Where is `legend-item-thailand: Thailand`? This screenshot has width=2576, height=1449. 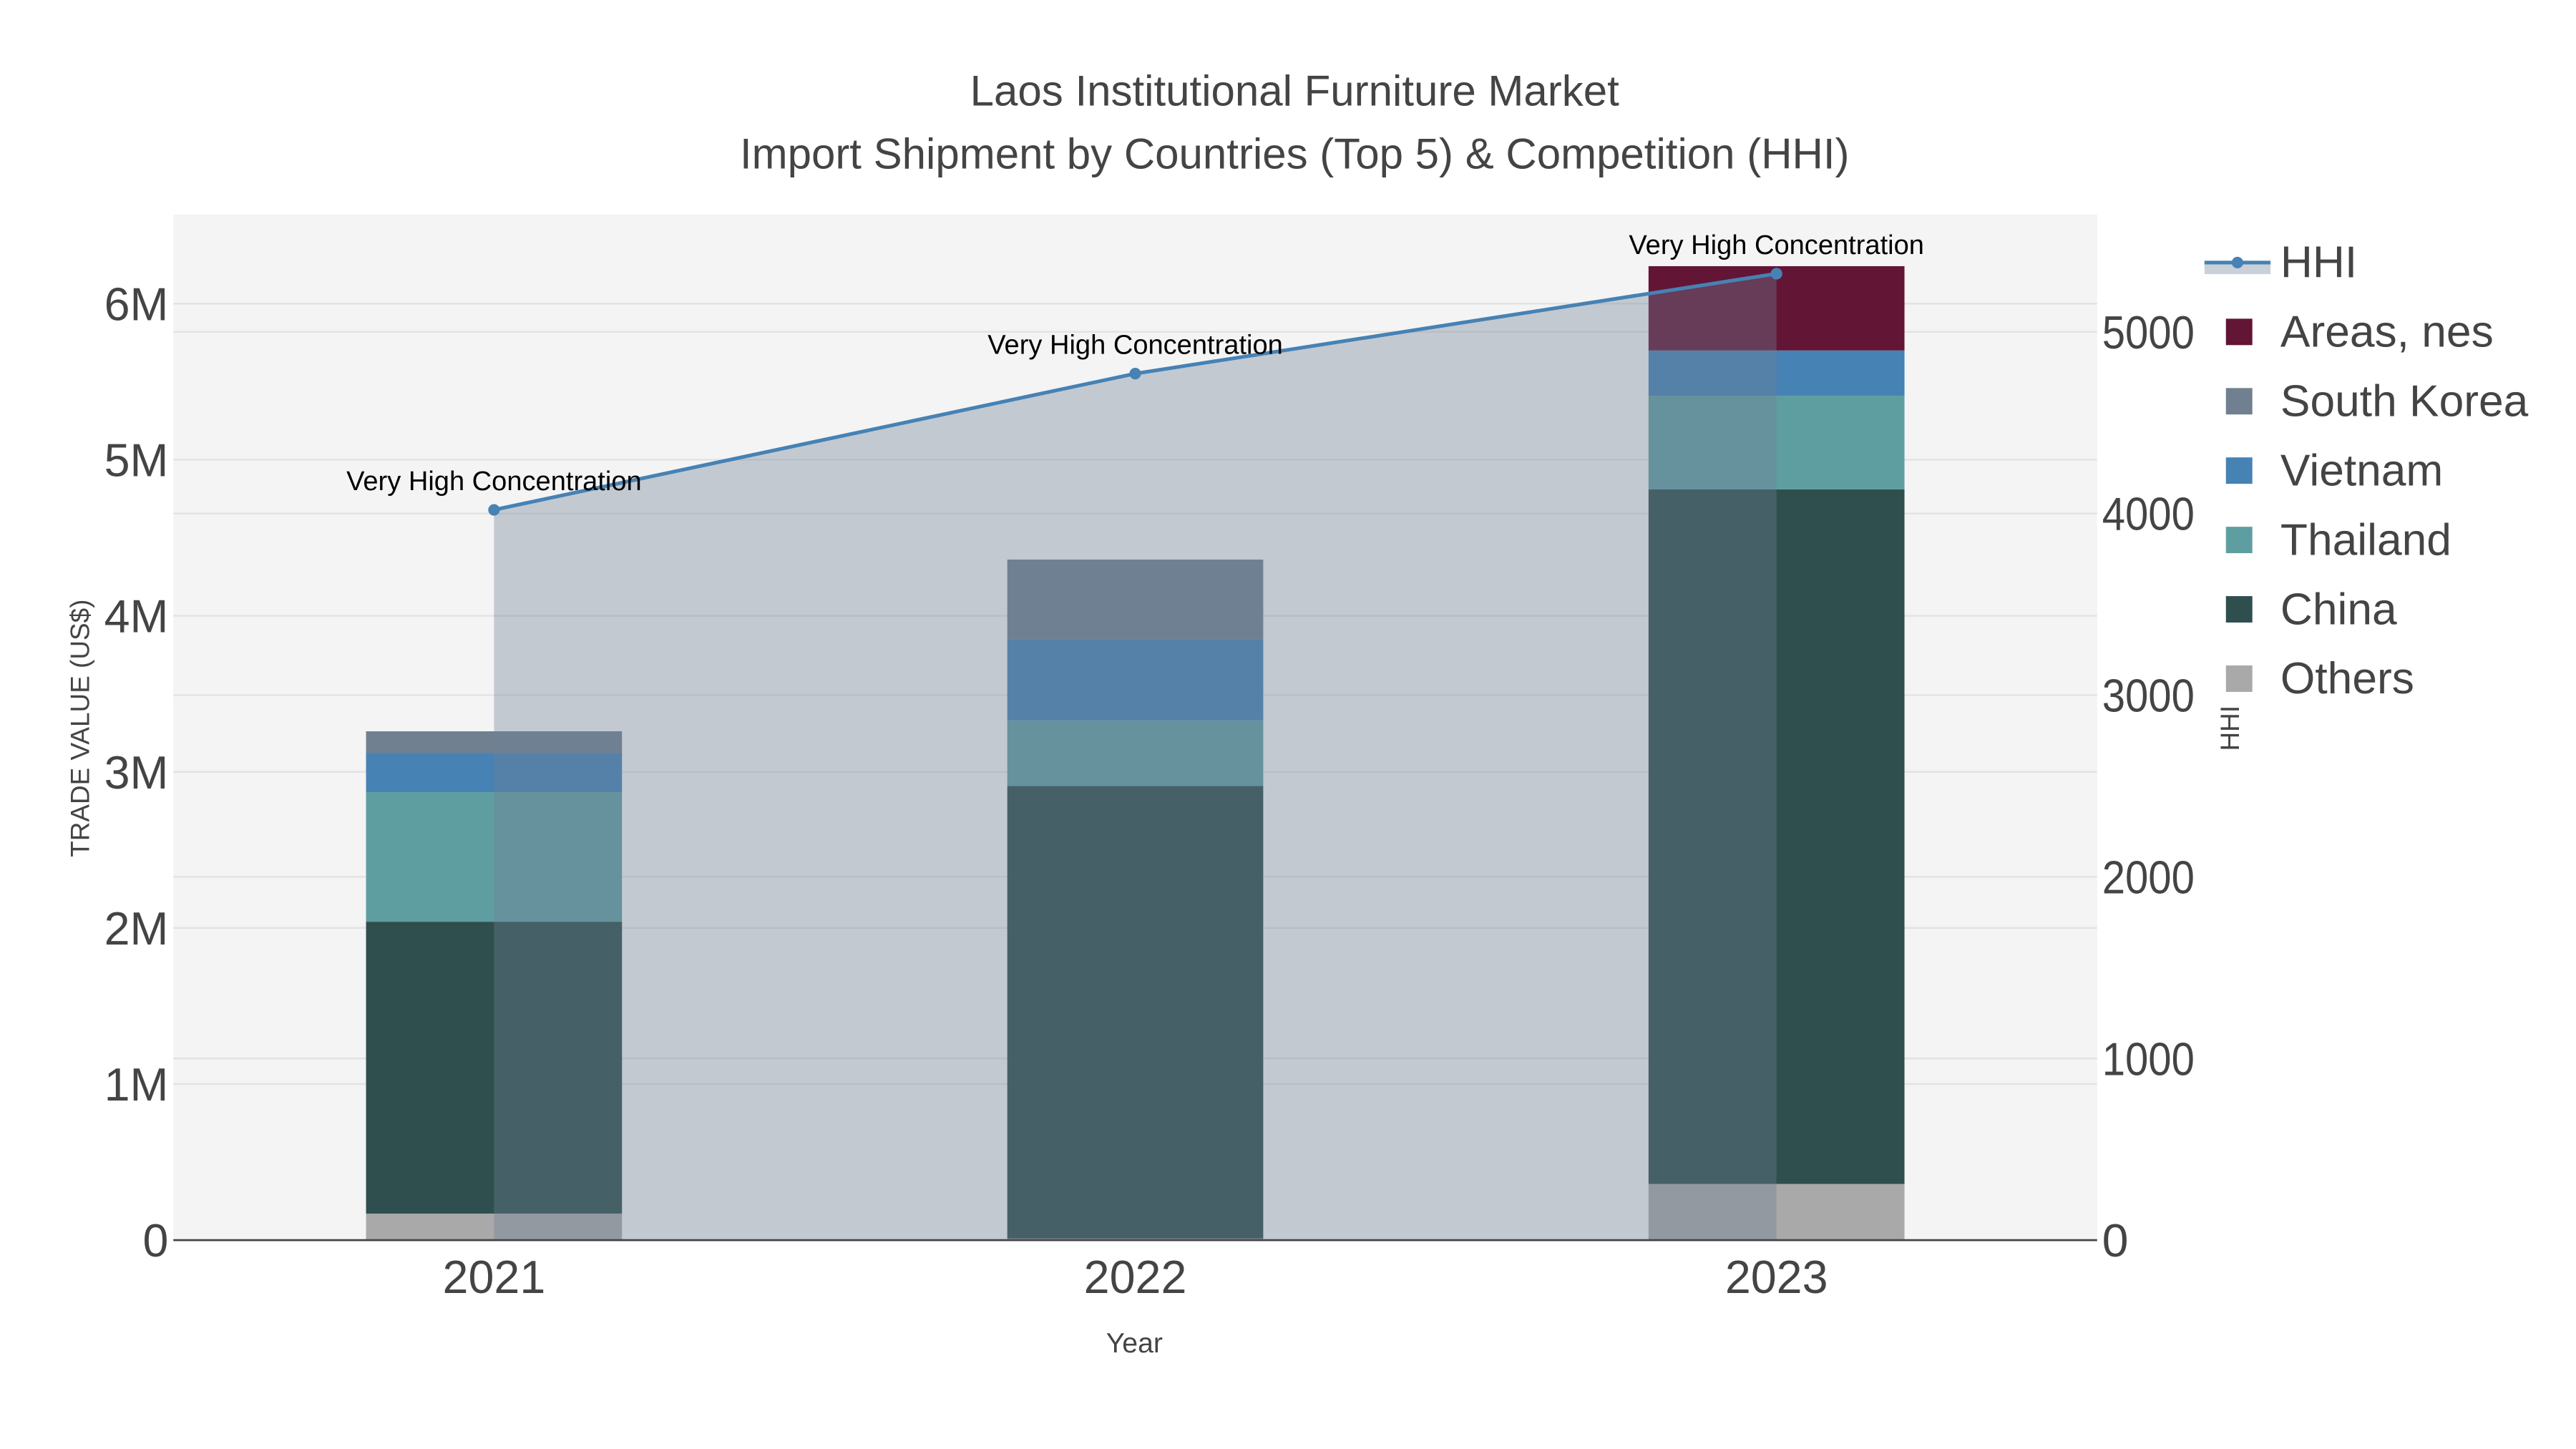
legend-item-thailand: Thailand is located at coordinates (2338, 540).